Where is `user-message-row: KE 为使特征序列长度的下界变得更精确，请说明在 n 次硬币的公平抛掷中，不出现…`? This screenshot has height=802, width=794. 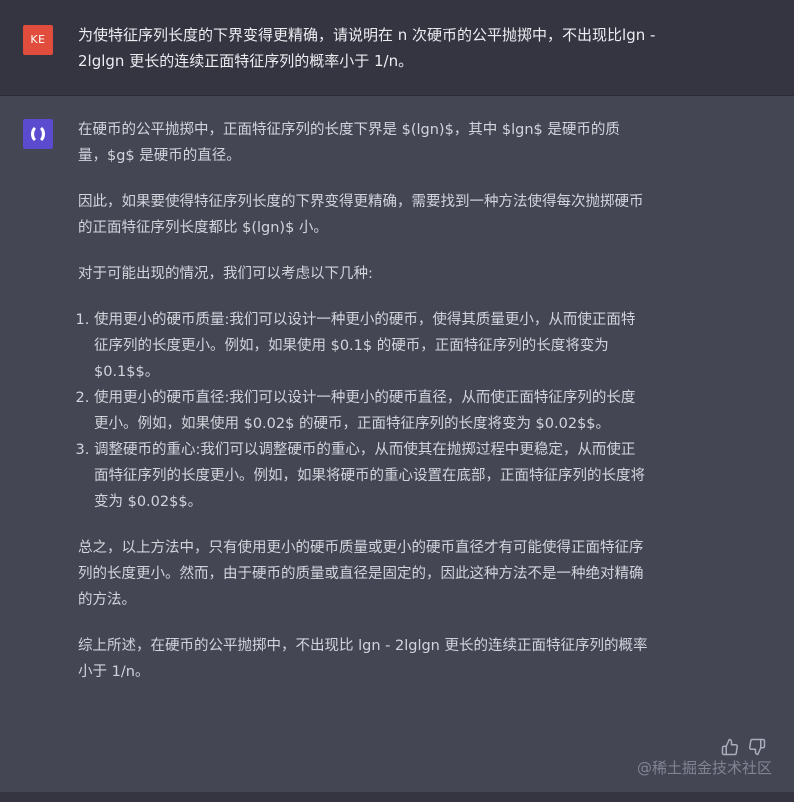
user-message-row: KE 为使特征序列长度的下界变得更精确，请说明在 n 次硬币的公平抛掷中，不出现… is located at coordinates (397, 48).